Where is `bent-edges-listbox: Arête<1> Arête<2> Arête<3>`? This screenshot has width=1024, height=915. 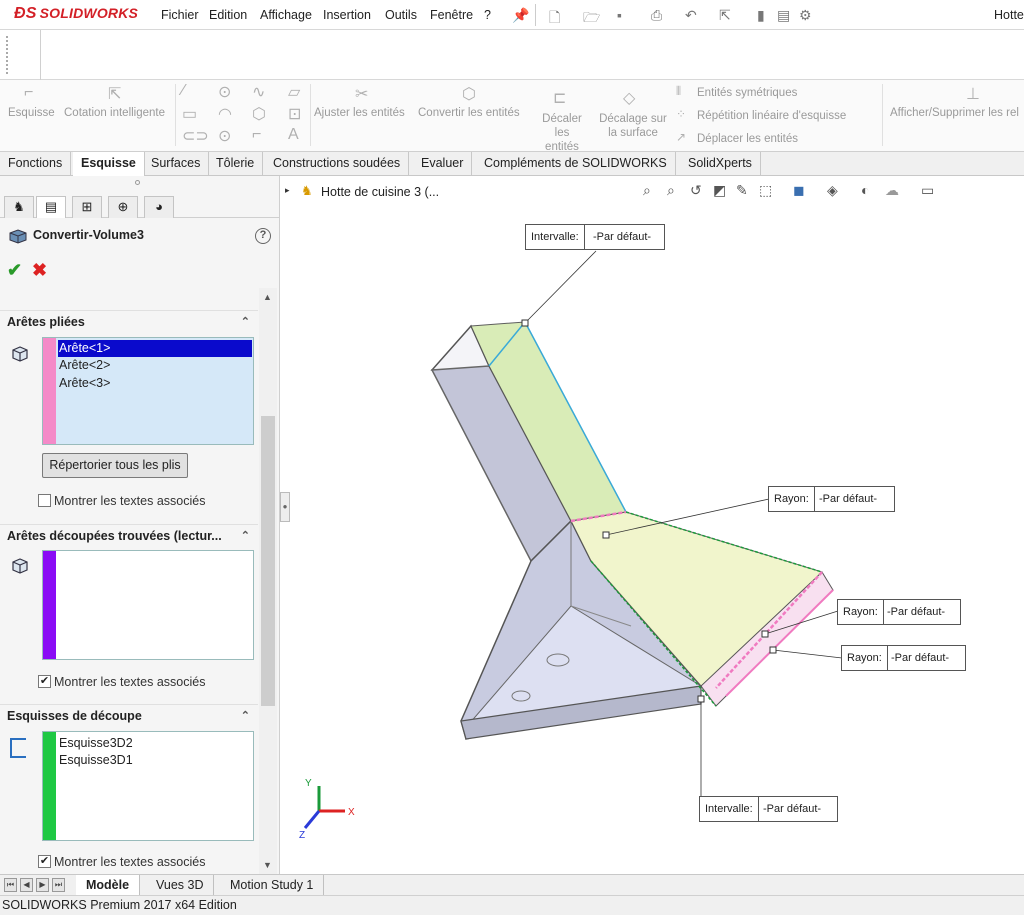 bent-edges-listbox: Arête<1> Arête<2> Arête<3> is located at coordinates (148, 391).